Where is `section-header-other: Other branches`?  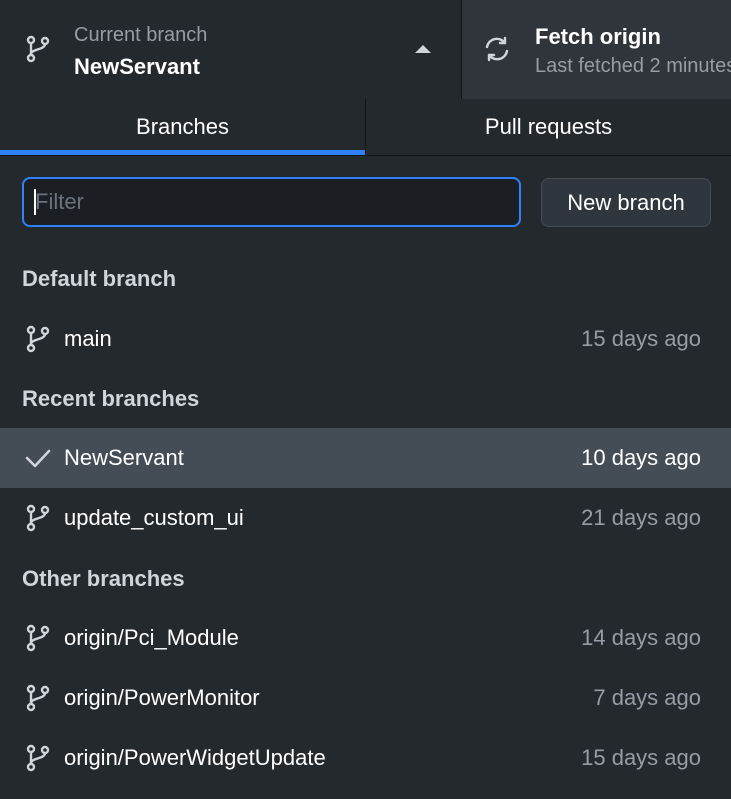 section-header-other: Other branches is located at coordinates (103, 578).